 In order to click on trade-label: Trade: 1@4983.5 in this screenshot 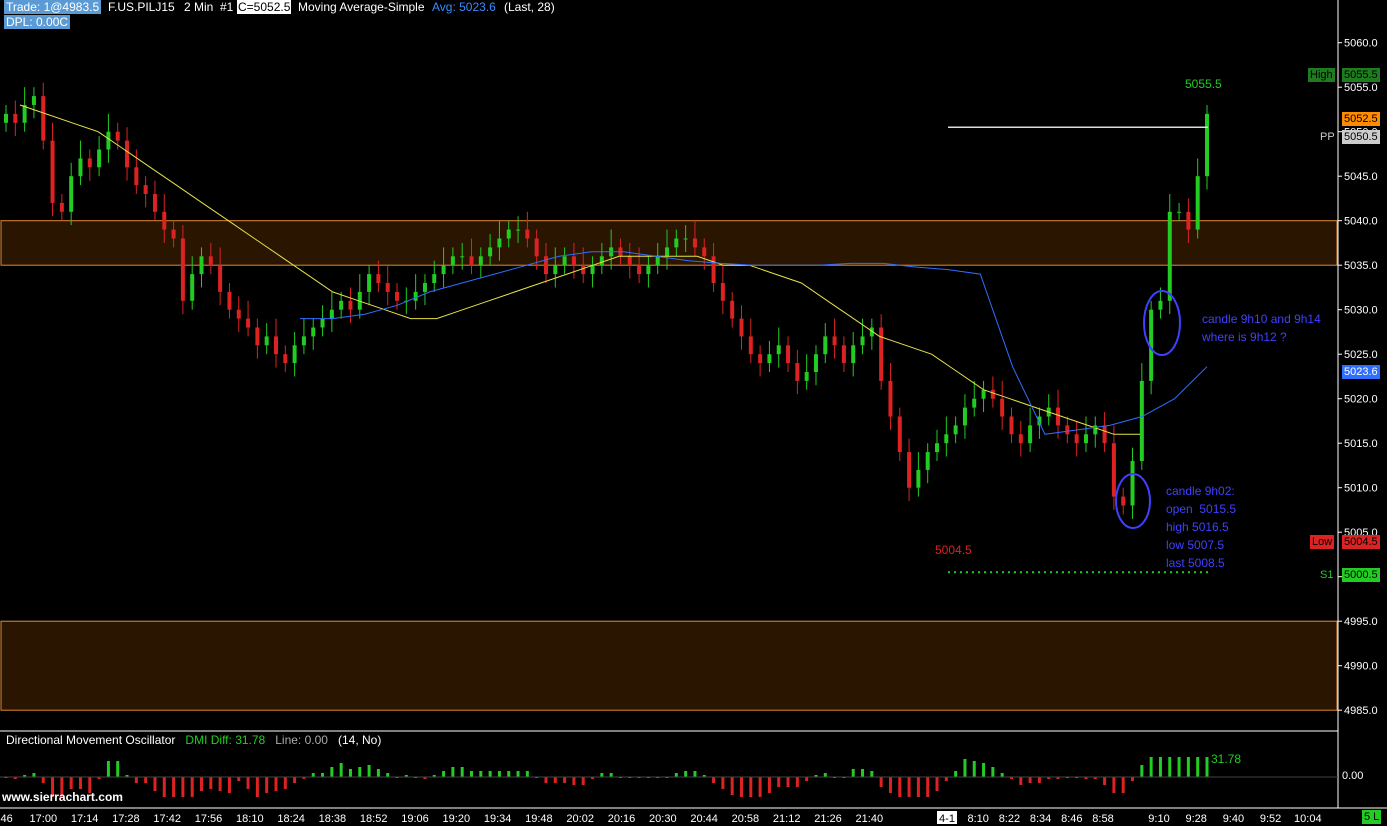, I will do `click(53, 7)`.